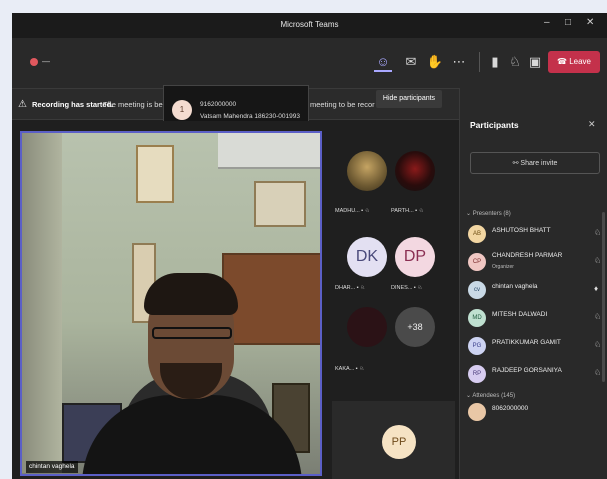 Image resolution: width=607 pixels, height=479 pixels. I want to click on participant-name: PRATIKKUMAR GAMIT, so click(526, 342).